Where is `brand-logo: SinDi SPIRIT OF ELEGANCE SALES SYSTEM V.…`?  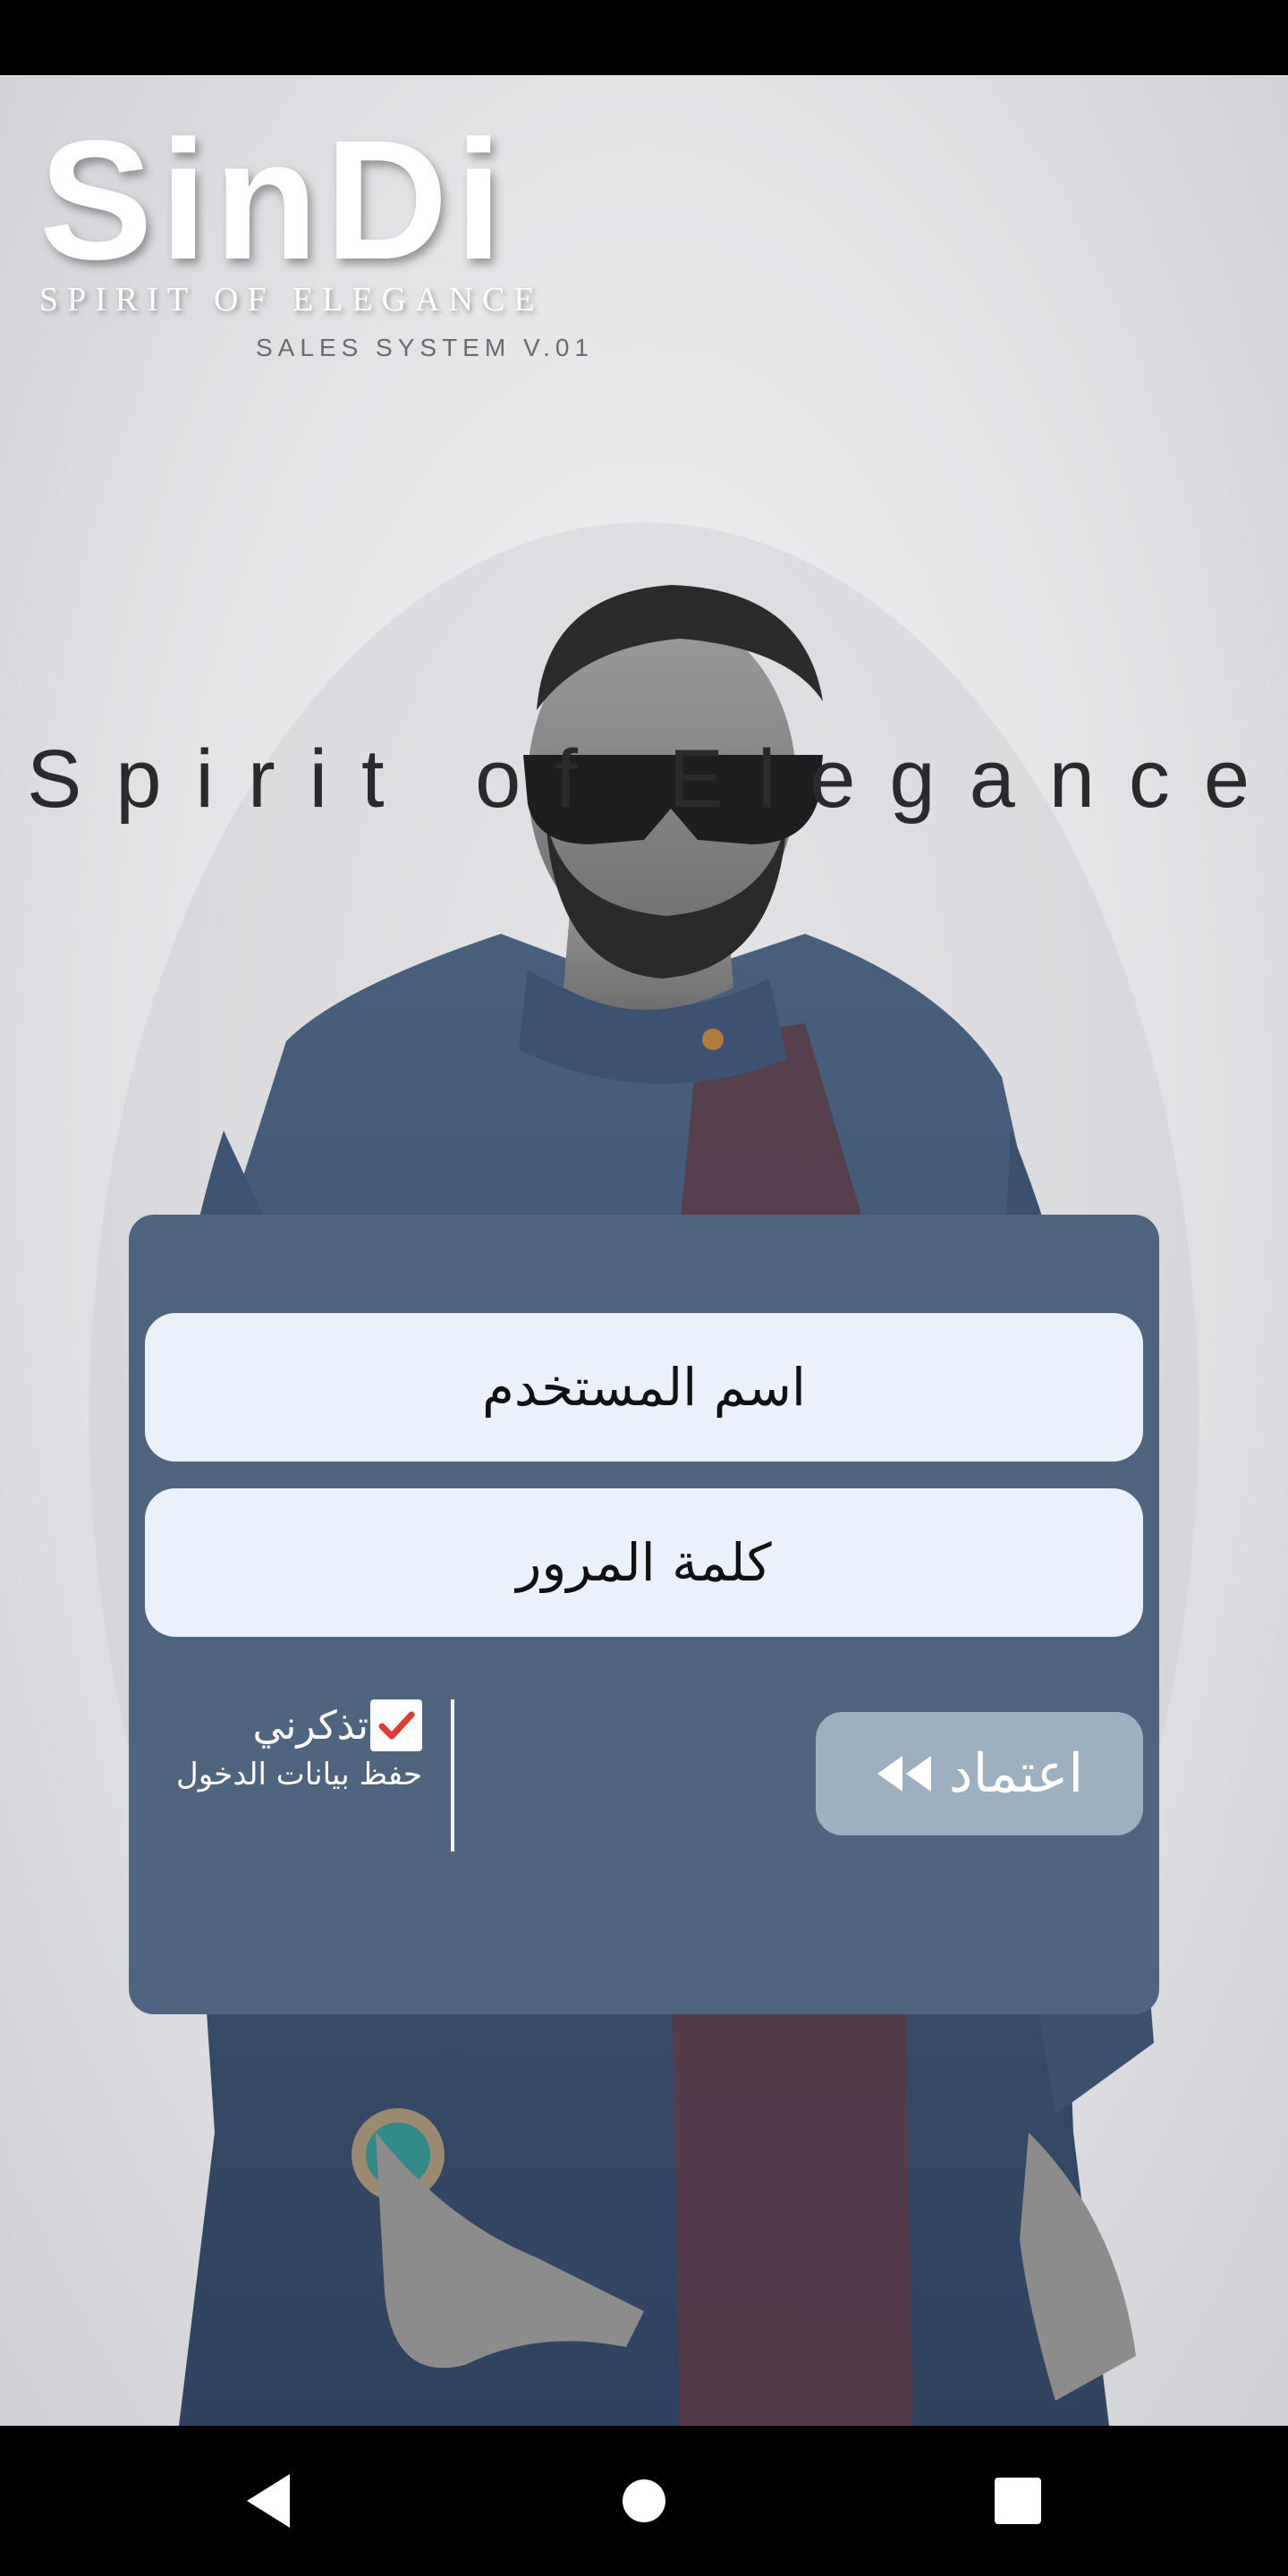 brand-logo: SinDi SPIRIT OF ELEGANCE SALES SYSTEM V.… is located at coordinates (325, 234).